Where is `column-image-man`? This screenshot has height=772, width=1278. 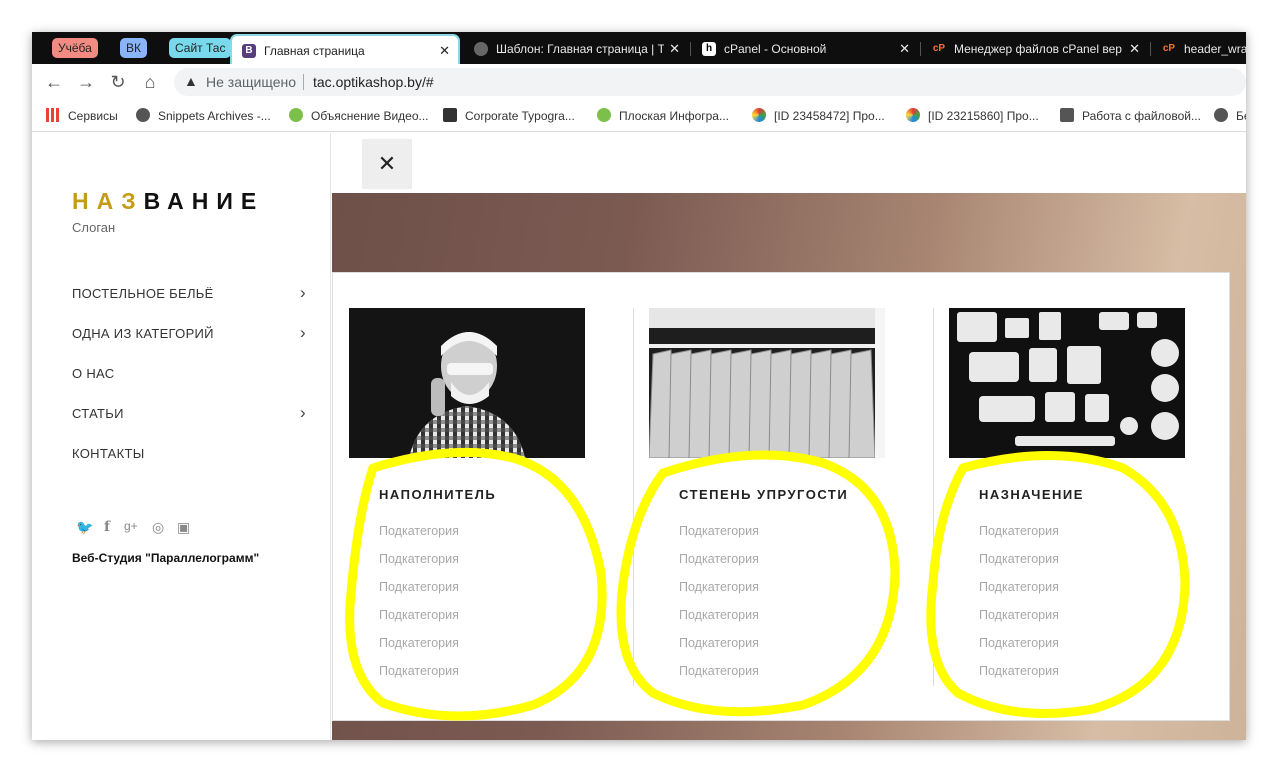 column-image-man is located at coordinates (467, 383).